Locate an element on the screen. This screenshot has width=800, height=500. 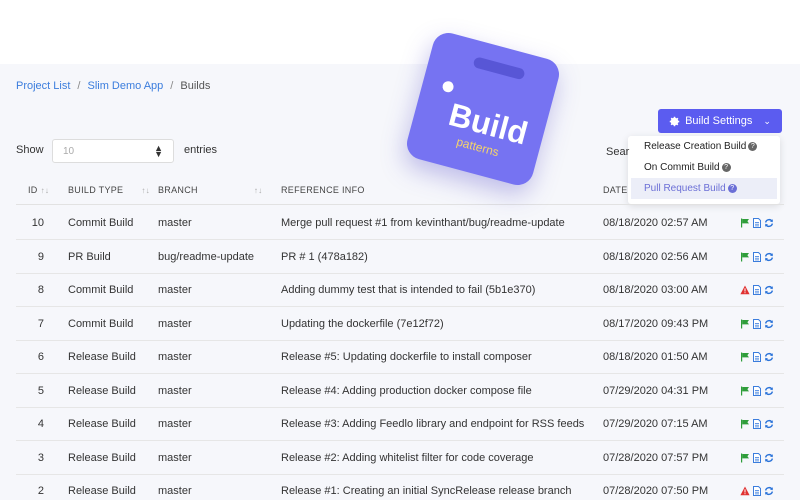
build-settings-label: Build Settings is located at coordinates (719, 121).